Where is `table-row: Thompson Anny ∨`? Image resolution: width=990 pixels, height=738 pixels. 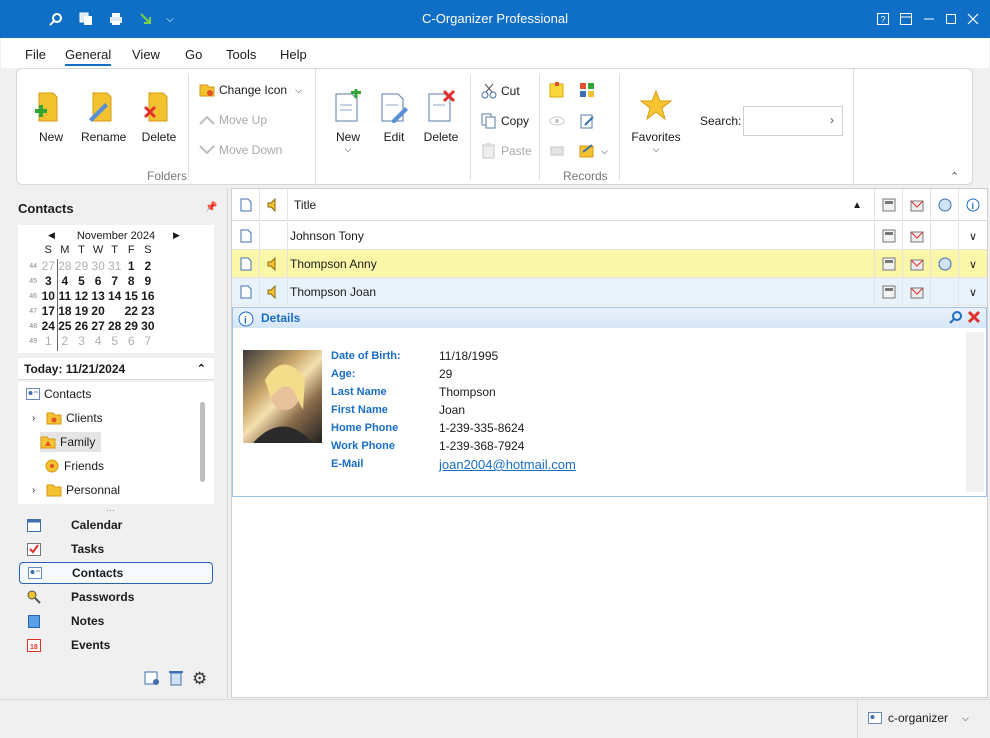 table-row: Thompson Anny ∨ is located at coordinates (609, 264).